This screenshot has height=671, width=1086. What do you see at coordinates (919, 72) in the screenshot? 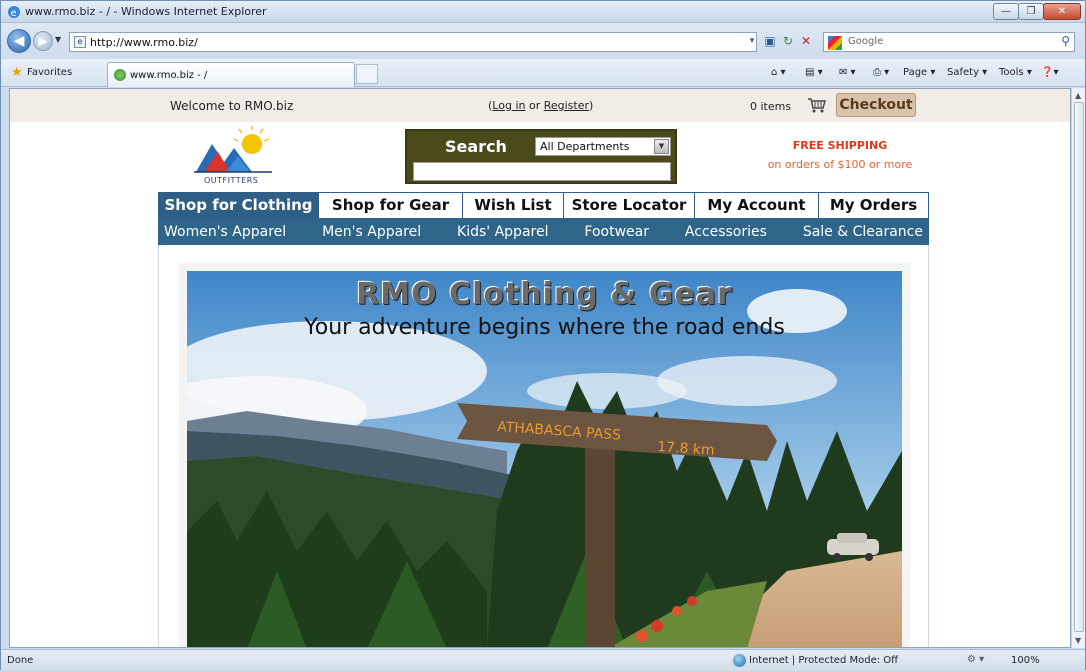
I see `page-menu: Page ▾` at bounding box center [919, 72].